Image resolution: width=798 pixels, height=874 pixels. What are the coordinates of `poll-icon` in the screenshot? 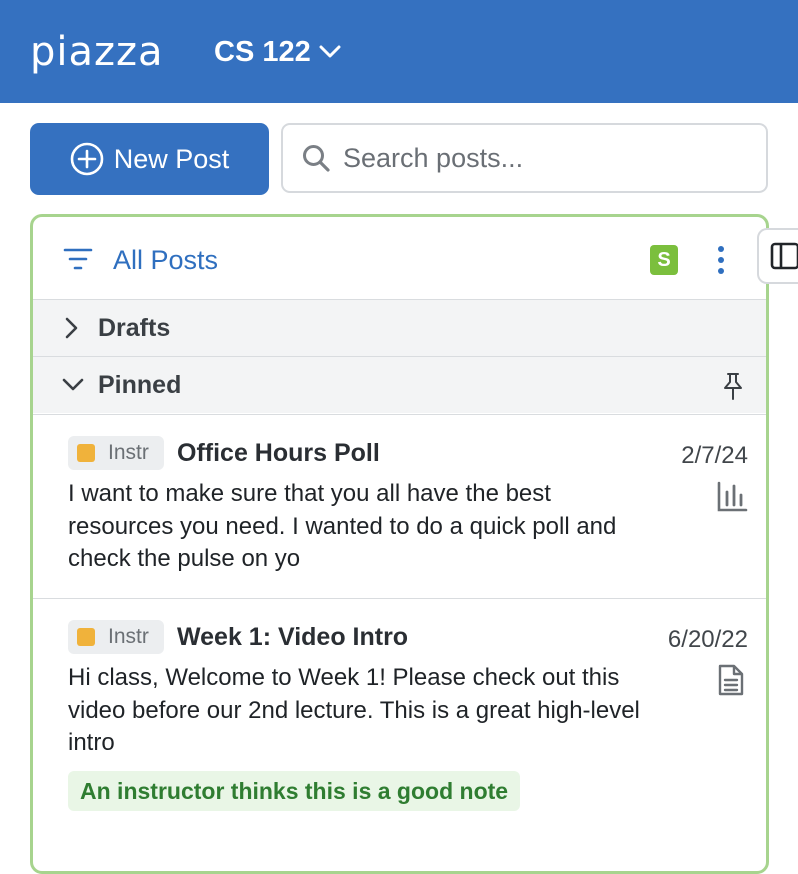 It's located at (732, 497).